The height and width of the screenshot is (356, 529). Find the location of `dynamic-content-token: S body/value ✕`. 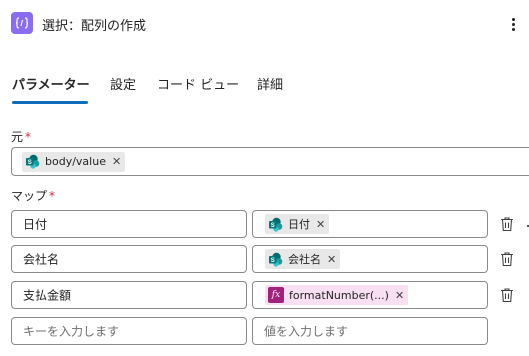

dynamic-content-token: S body/value ✕ is located at coordinates (74, 161).